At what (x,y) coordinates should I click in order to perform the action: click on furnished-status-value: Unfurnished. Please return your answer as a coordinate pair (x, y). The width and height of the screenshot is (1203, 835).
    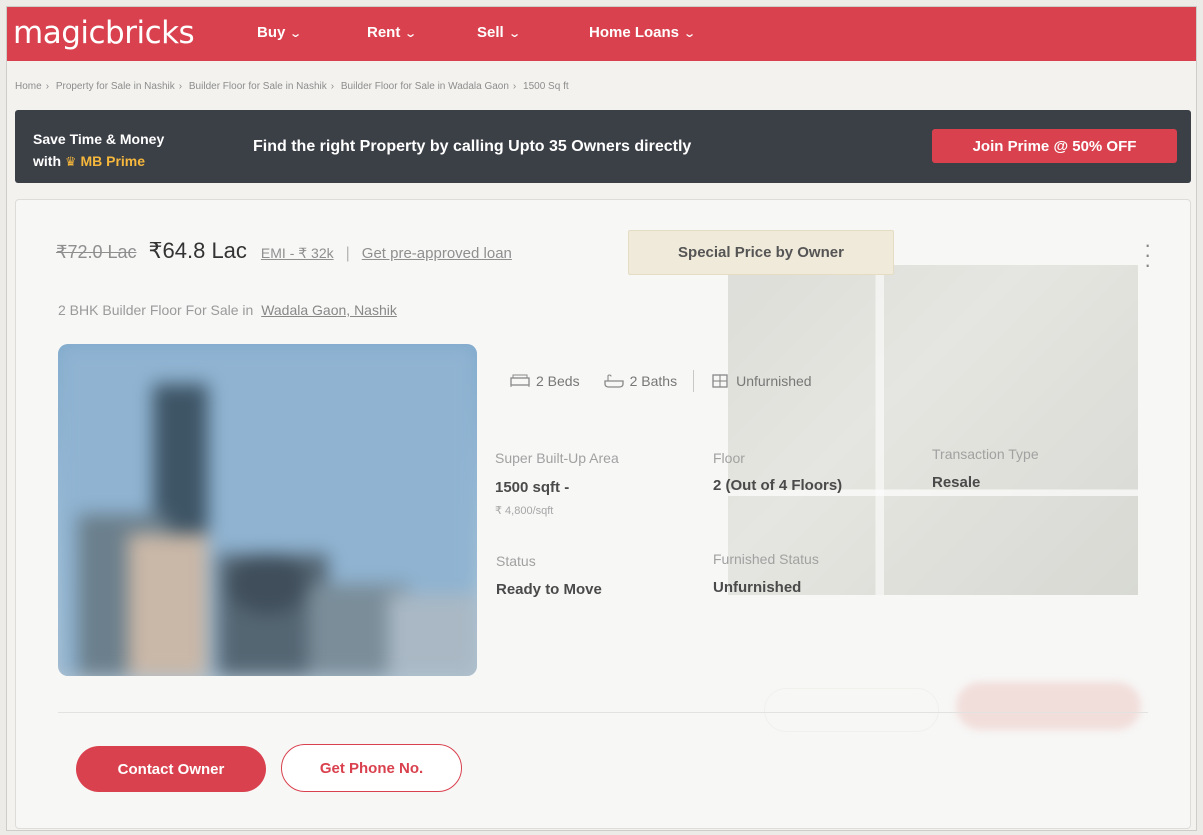
    Looking at the image, I should click on (757, 587).